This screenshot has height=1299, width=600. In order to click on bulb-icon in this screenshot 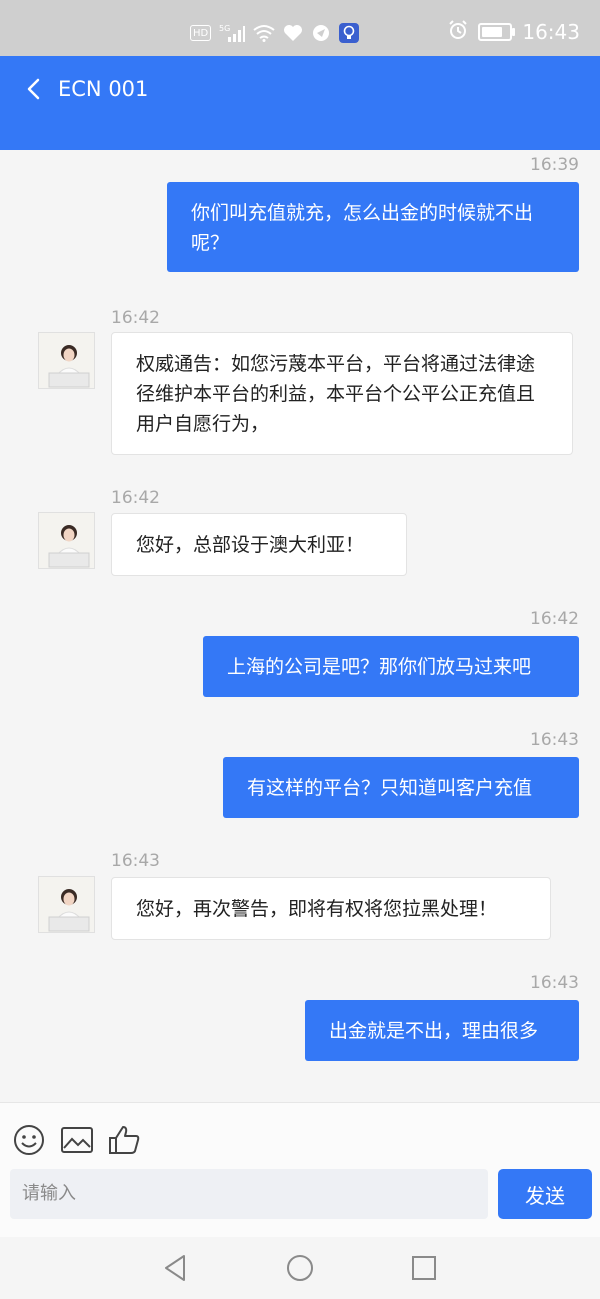, I will do `click(349, 33)`.